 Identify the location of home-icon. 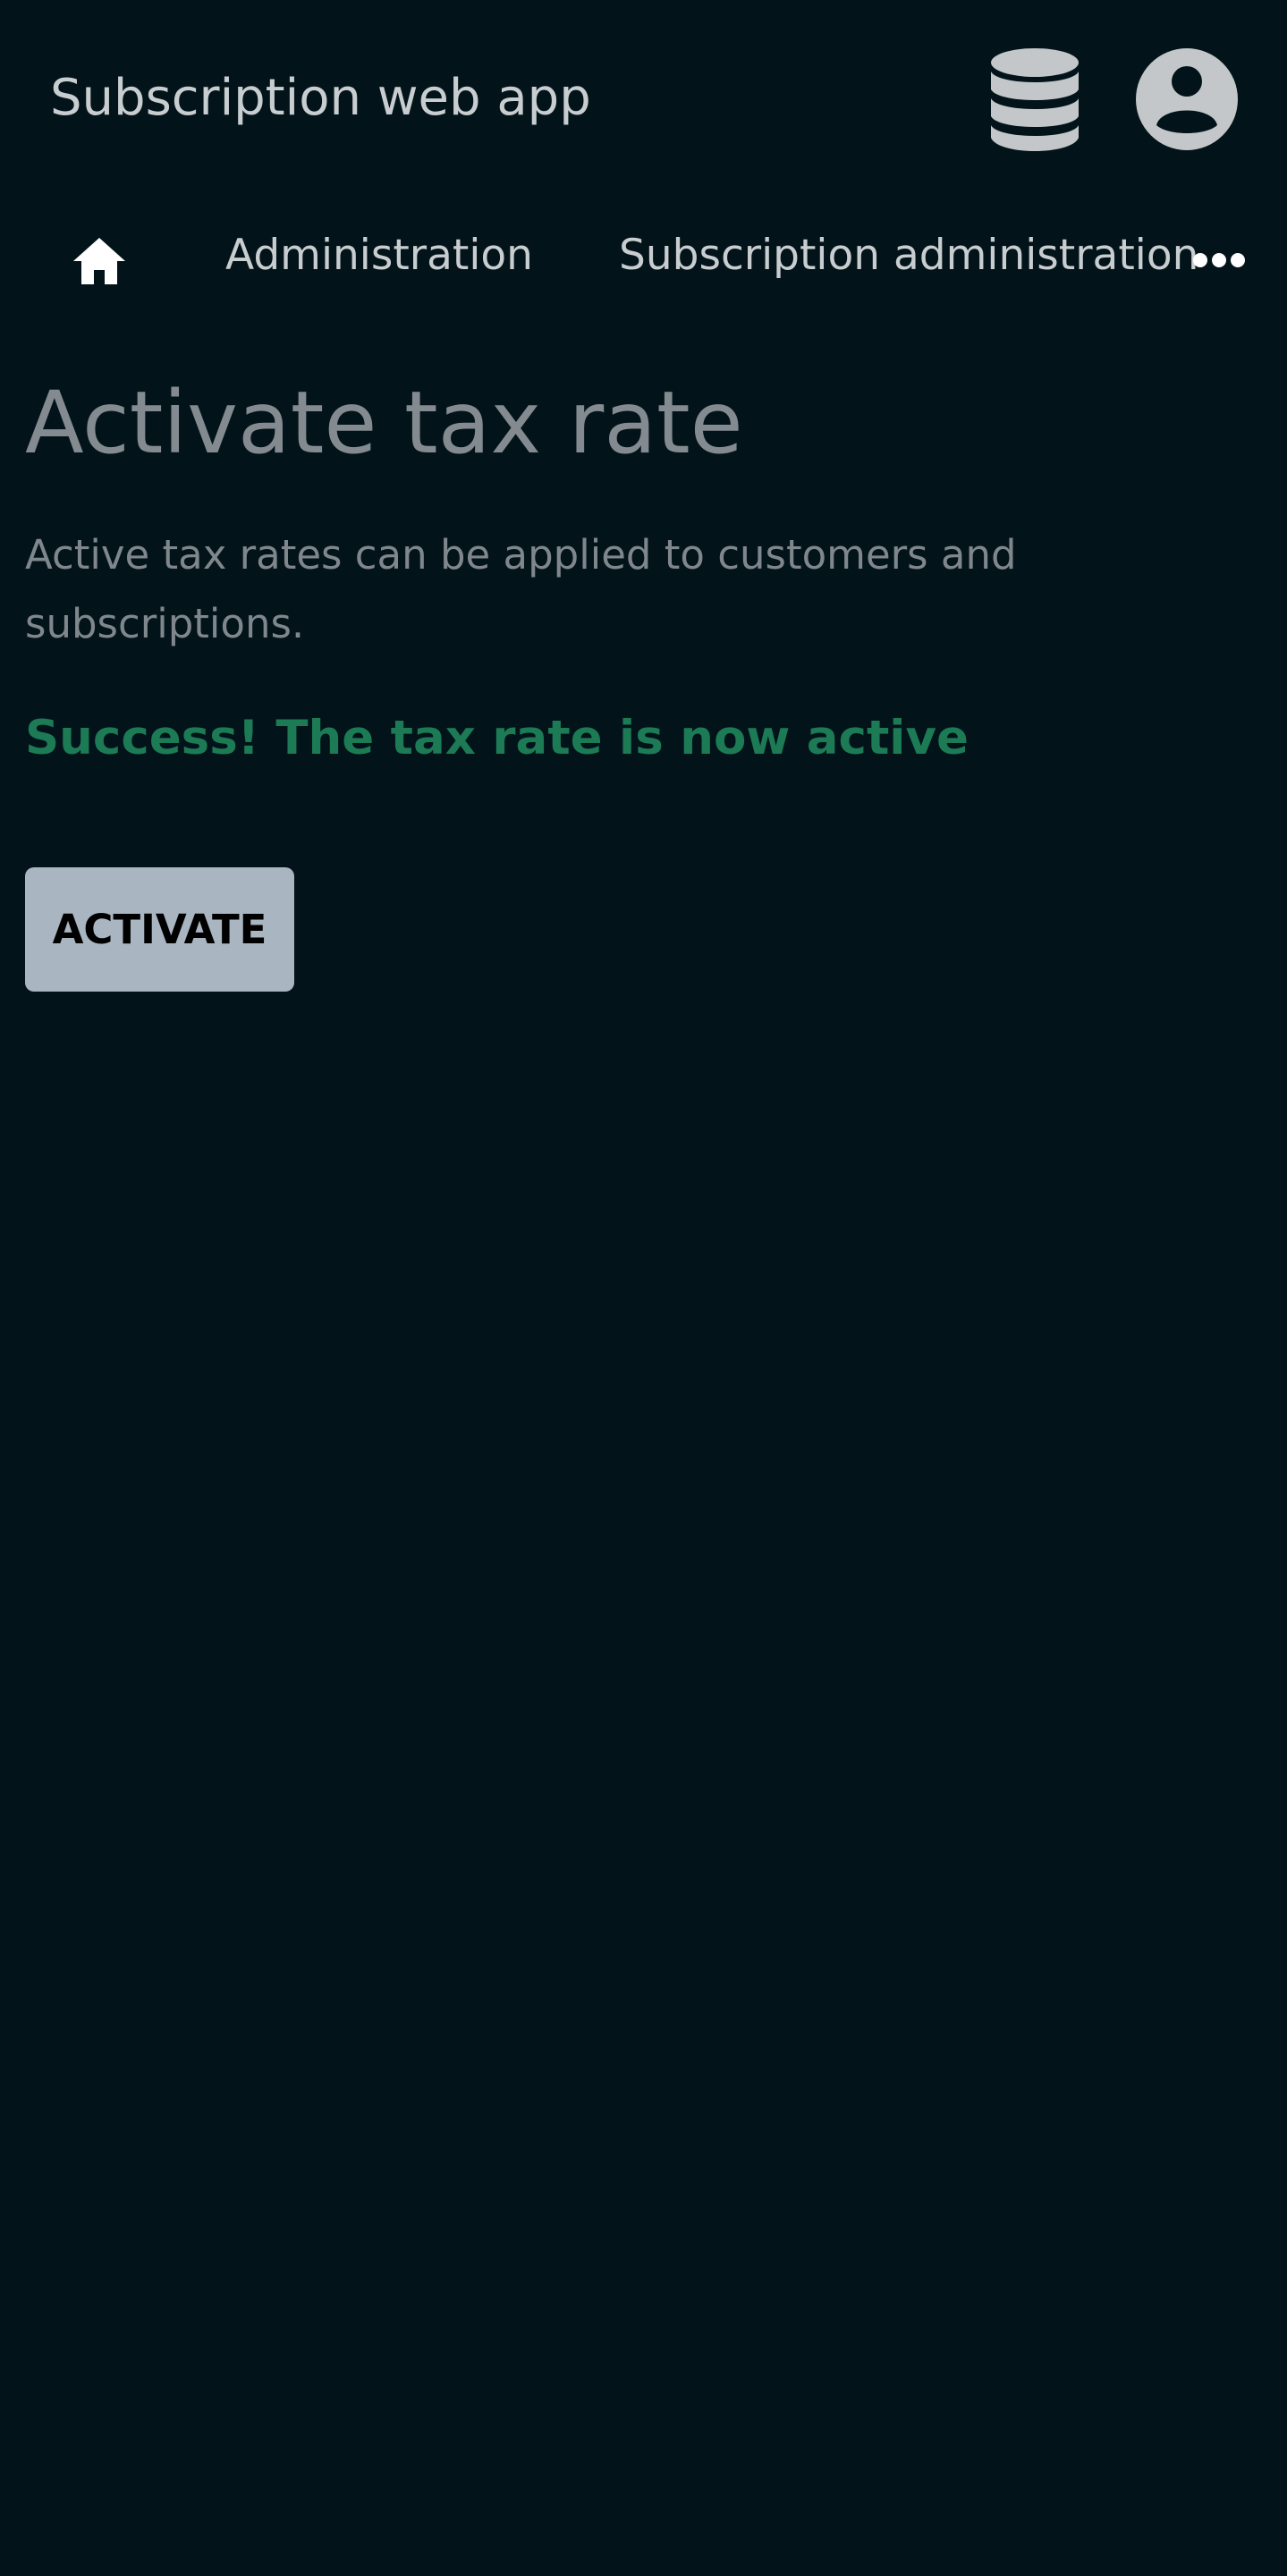
(99, 261).